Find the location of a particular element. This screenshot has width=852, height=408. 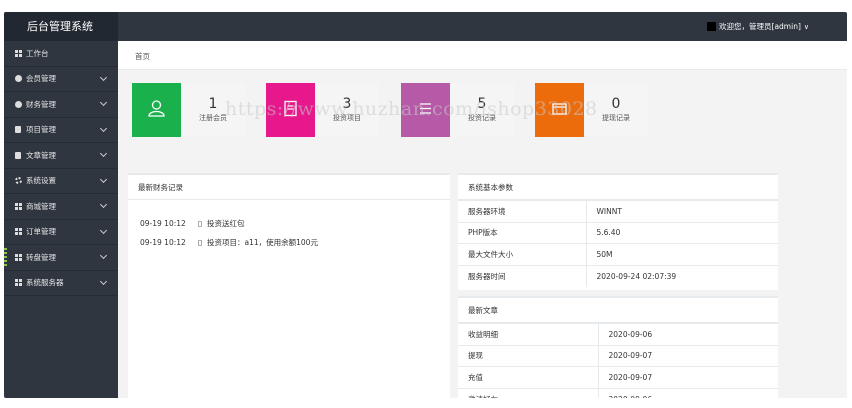

table-row: 服务器时间 2020-09-24 02:07:39 is located at coordinates (618, 275).